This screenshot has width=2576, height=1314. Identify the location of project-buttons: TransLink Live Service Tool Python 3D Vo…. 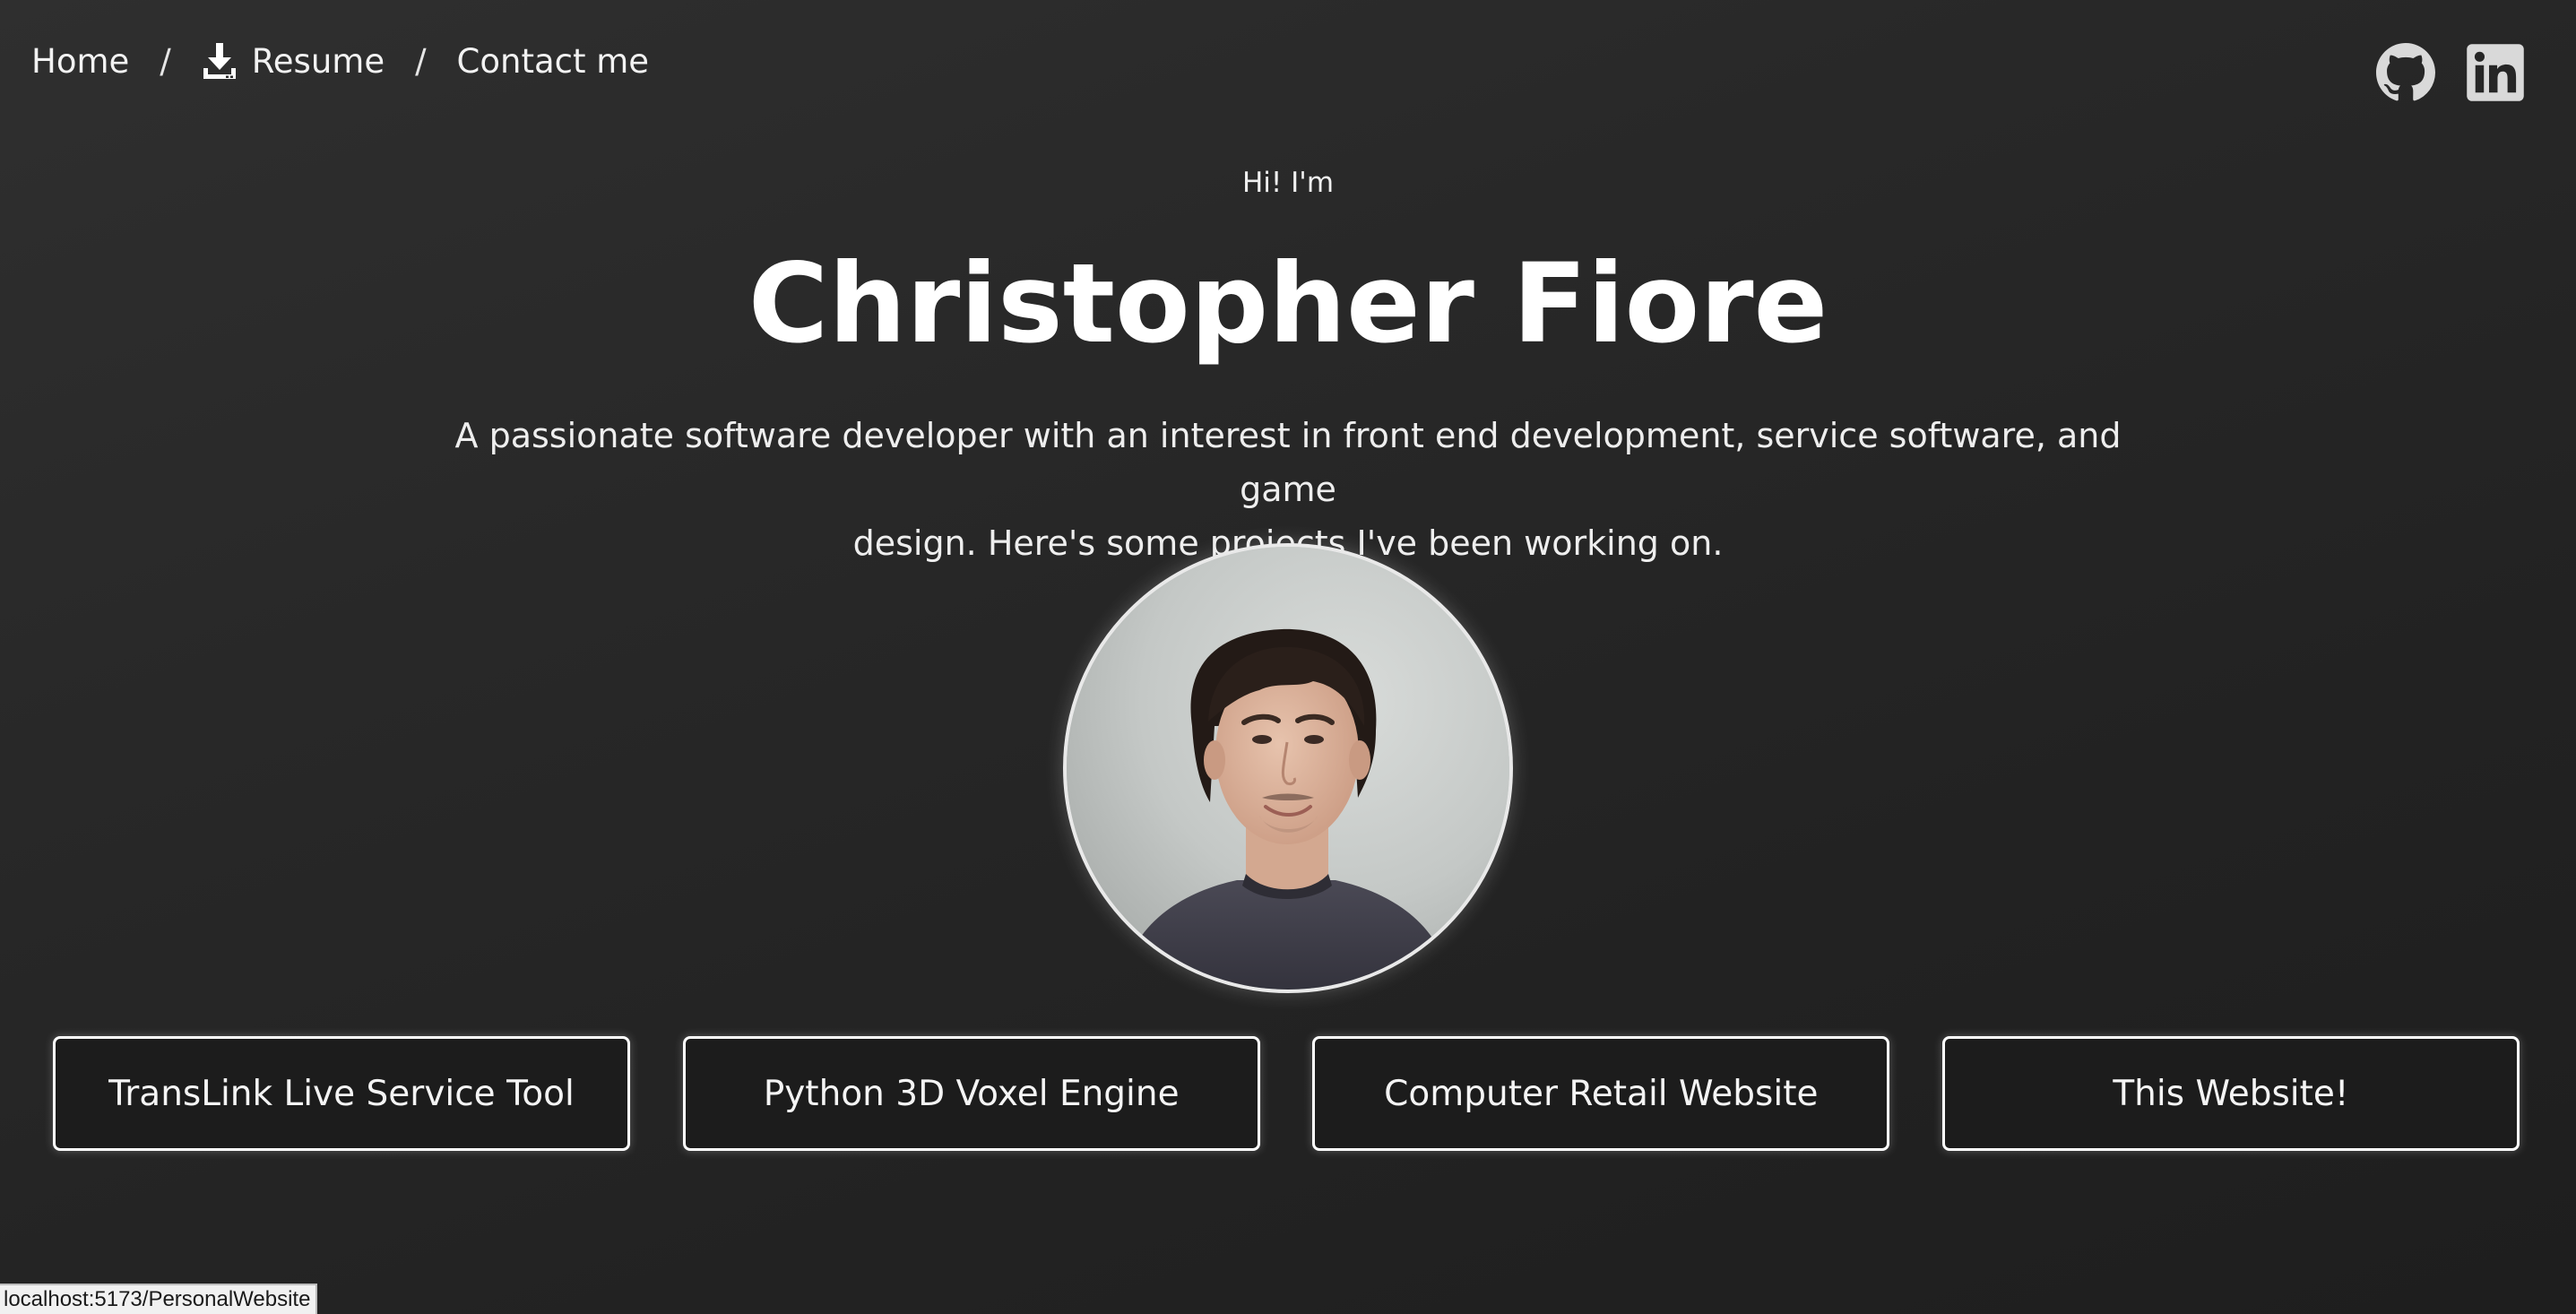
(1286, 1093).